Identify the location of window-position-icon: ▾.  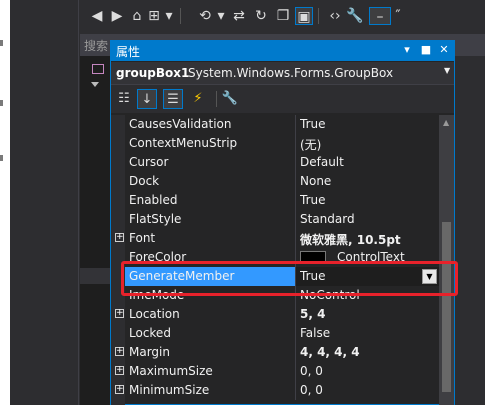
(407, 50).